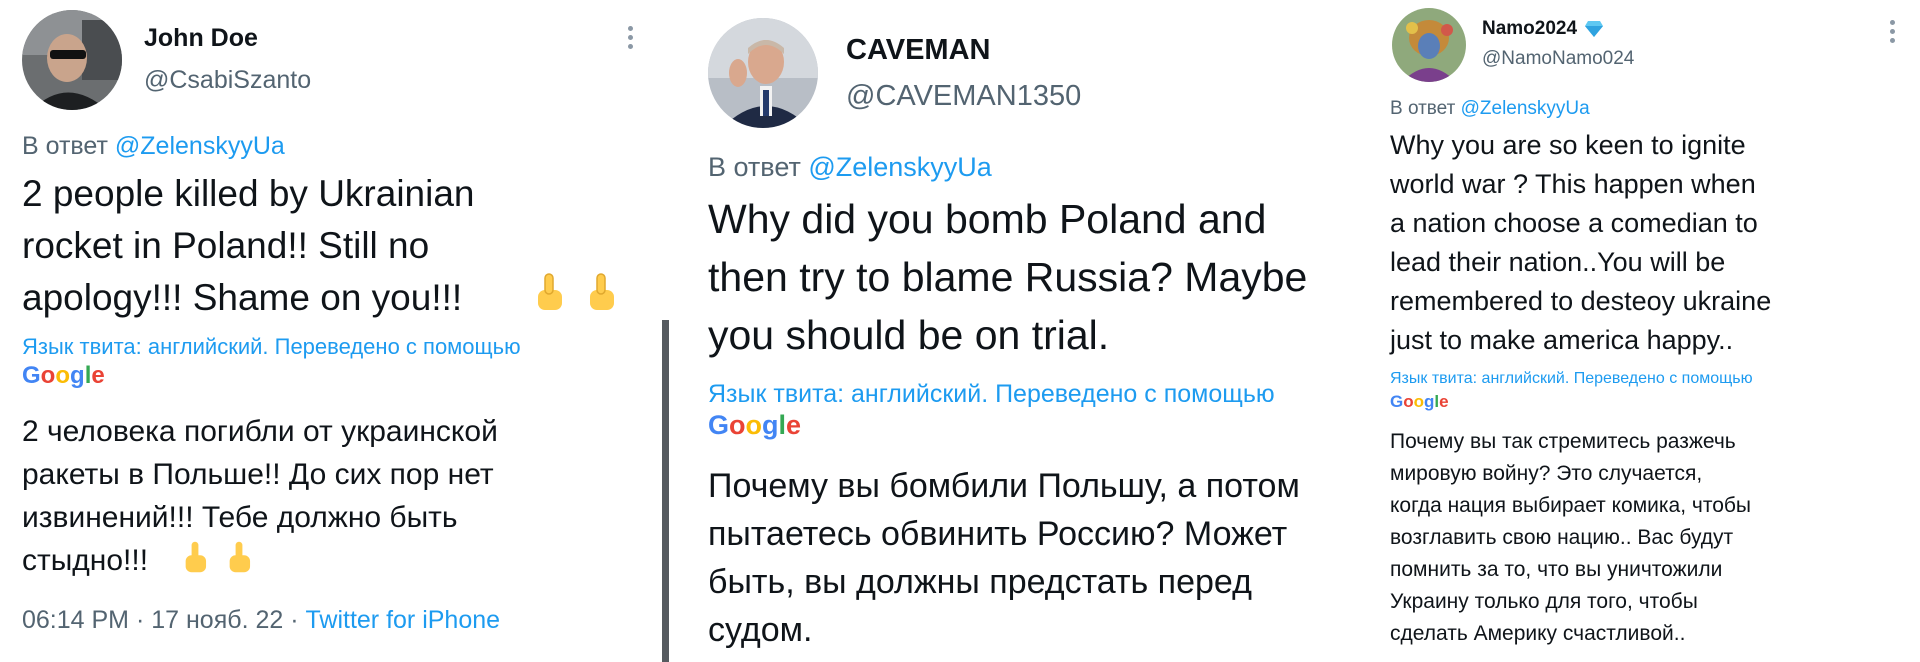 The width and height of the screenshot is (1920, 662). What do you see at coordinates (227, 80) in the screenshot?
I see `user-handle: @CsabiSzanto` at bounding box center [227, 80].